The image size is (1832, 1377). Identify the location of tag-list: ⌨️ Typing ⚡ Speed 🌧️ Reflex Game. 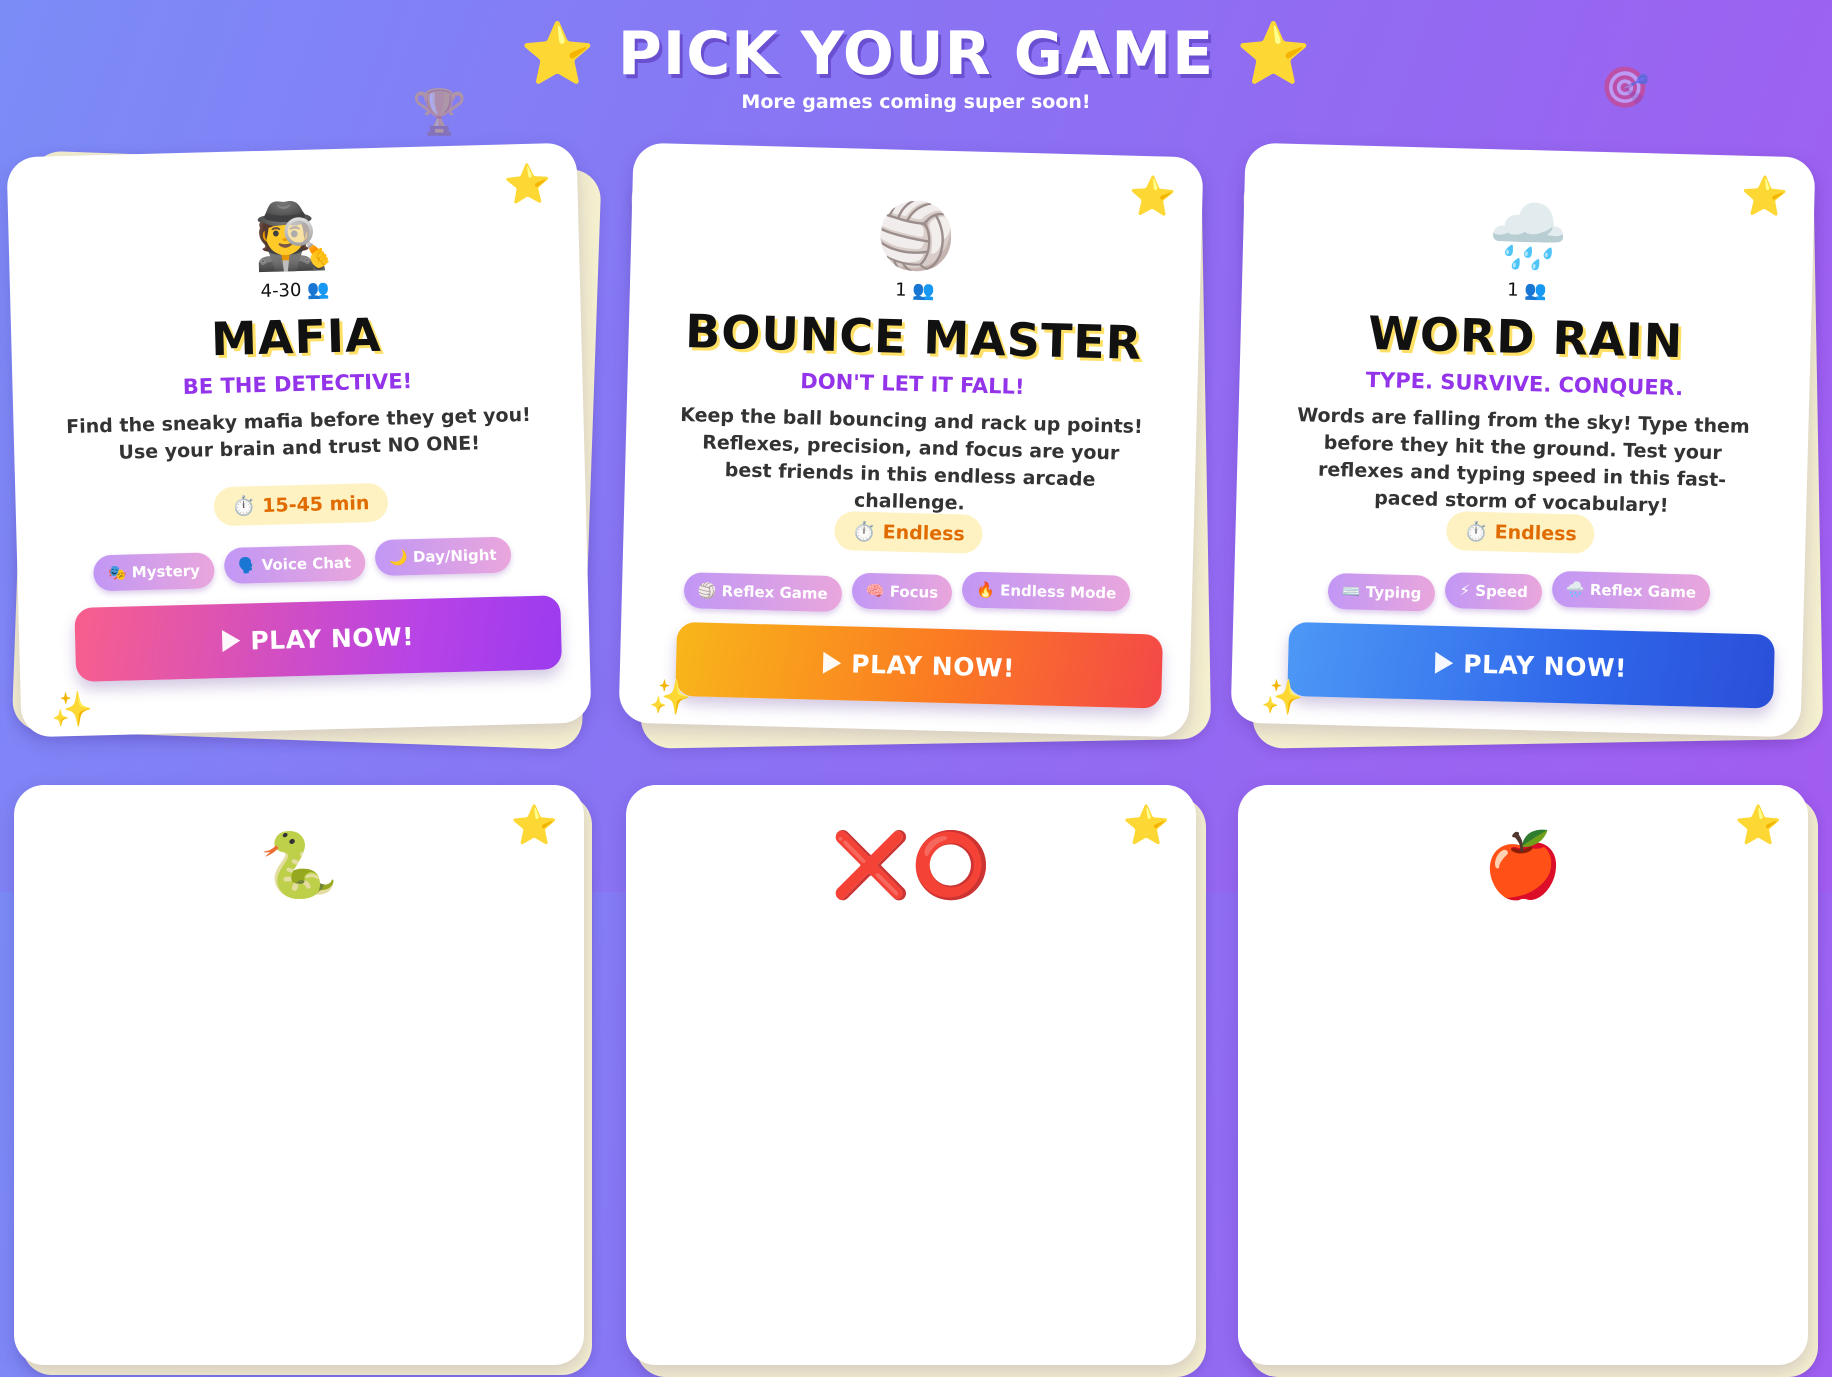
(1519, 595).